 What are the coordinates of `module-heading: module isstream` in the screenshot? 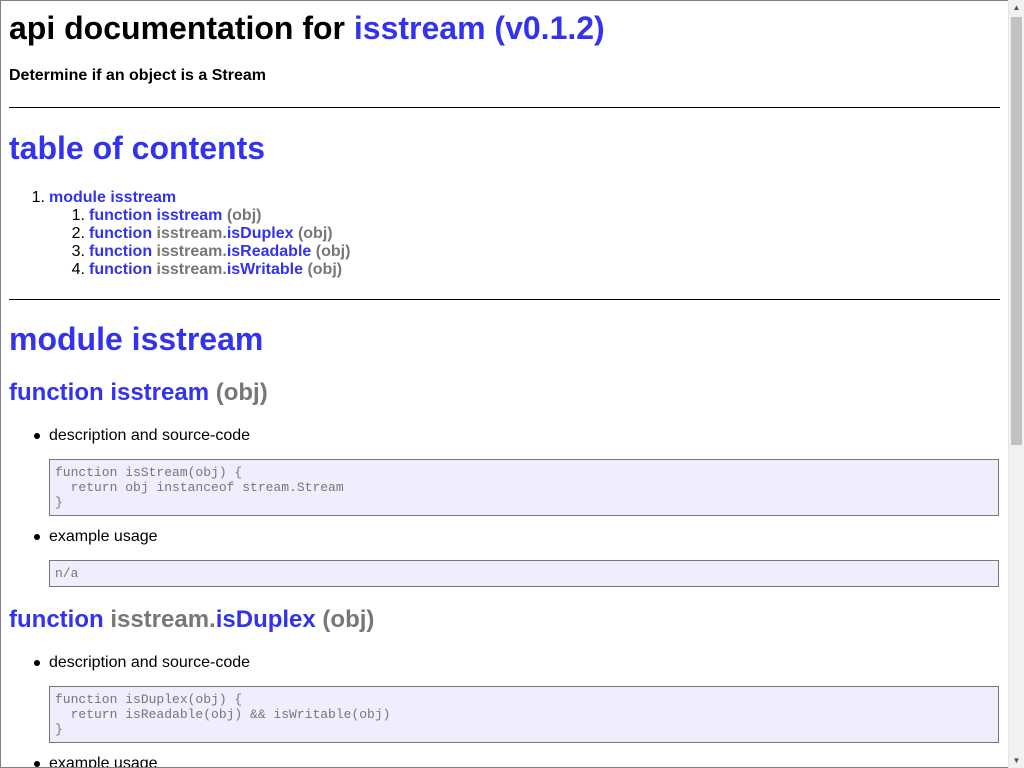 It's located at (136, 339).